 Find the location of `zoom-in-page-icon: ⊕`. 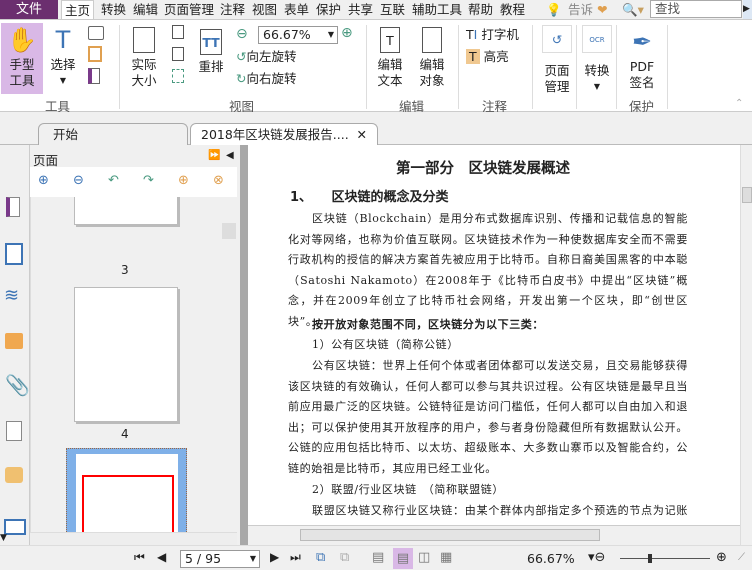

zoom-in-page-icon: ⊕ is located at coordinates (43, 180).